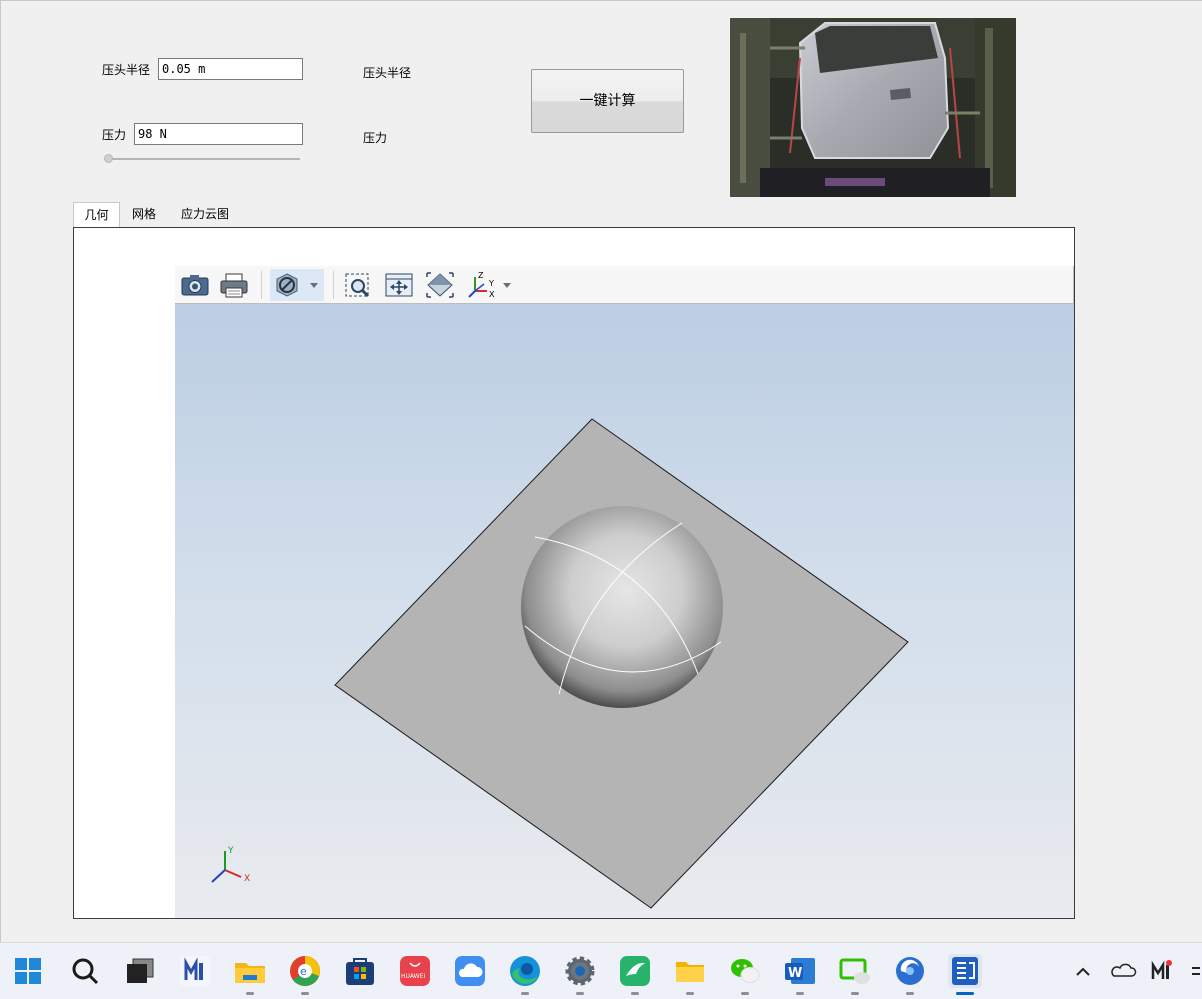 Image resolution: width=1202 pixels, height=999 pixels. Describe the element at coordinates (413, 976) in the screenshot. I see `huawei-text: HUAWEI` at that location.